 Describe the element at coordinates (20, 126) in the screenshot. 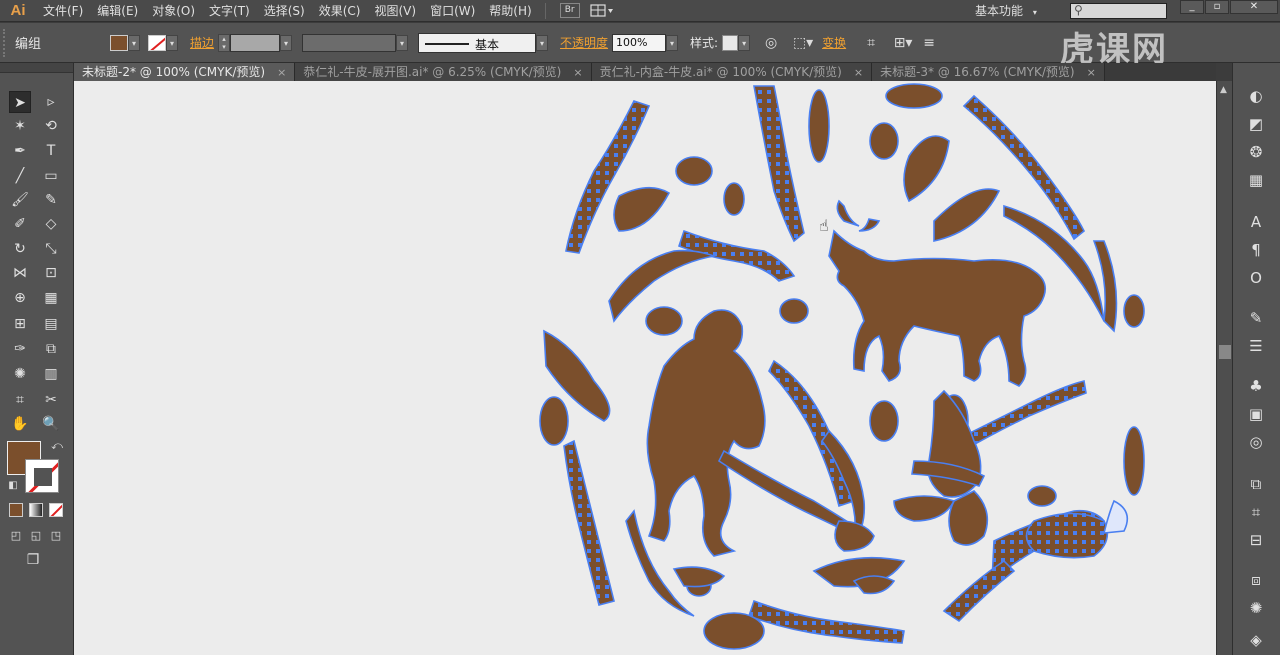

I see `magic-wand-tool-icon: ✶` at that location.